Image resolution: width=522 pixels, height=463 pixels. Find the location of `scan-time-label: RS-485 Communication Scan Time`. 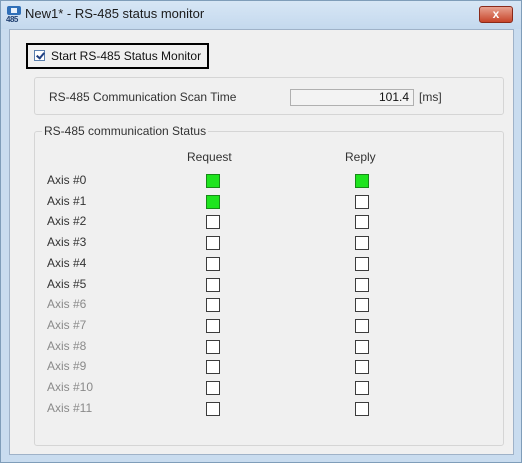

scan-time-label: RS-485 Communication Scan Time is located at coordinates (143, 97).